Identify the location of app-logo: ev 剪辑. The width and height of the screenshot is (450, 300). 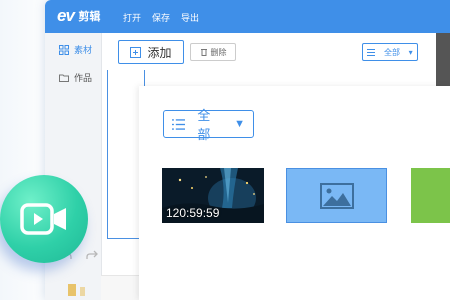
(78, 16).